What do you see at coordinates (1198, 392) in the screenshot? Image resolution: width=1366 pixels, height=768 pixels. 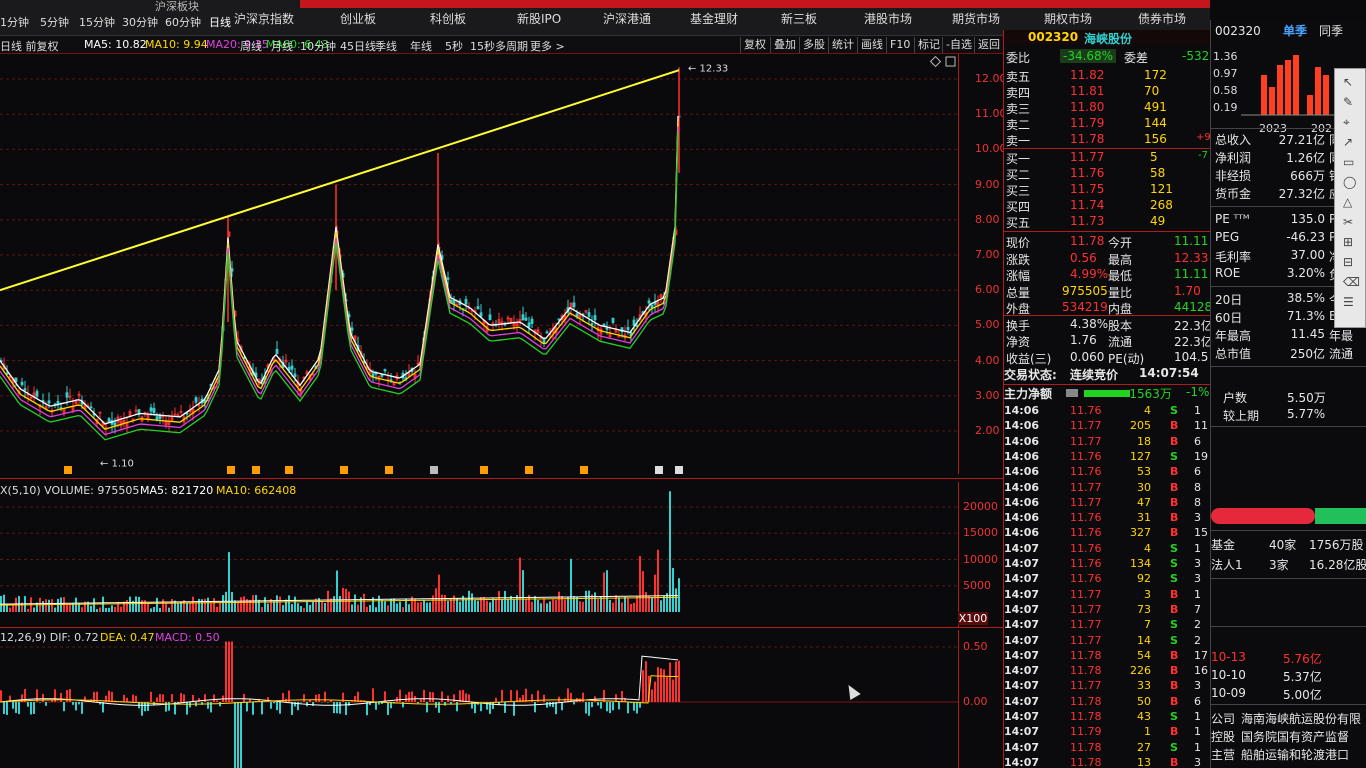 I see `netflow-pct: -1%` at bounding box center [1198, 392].